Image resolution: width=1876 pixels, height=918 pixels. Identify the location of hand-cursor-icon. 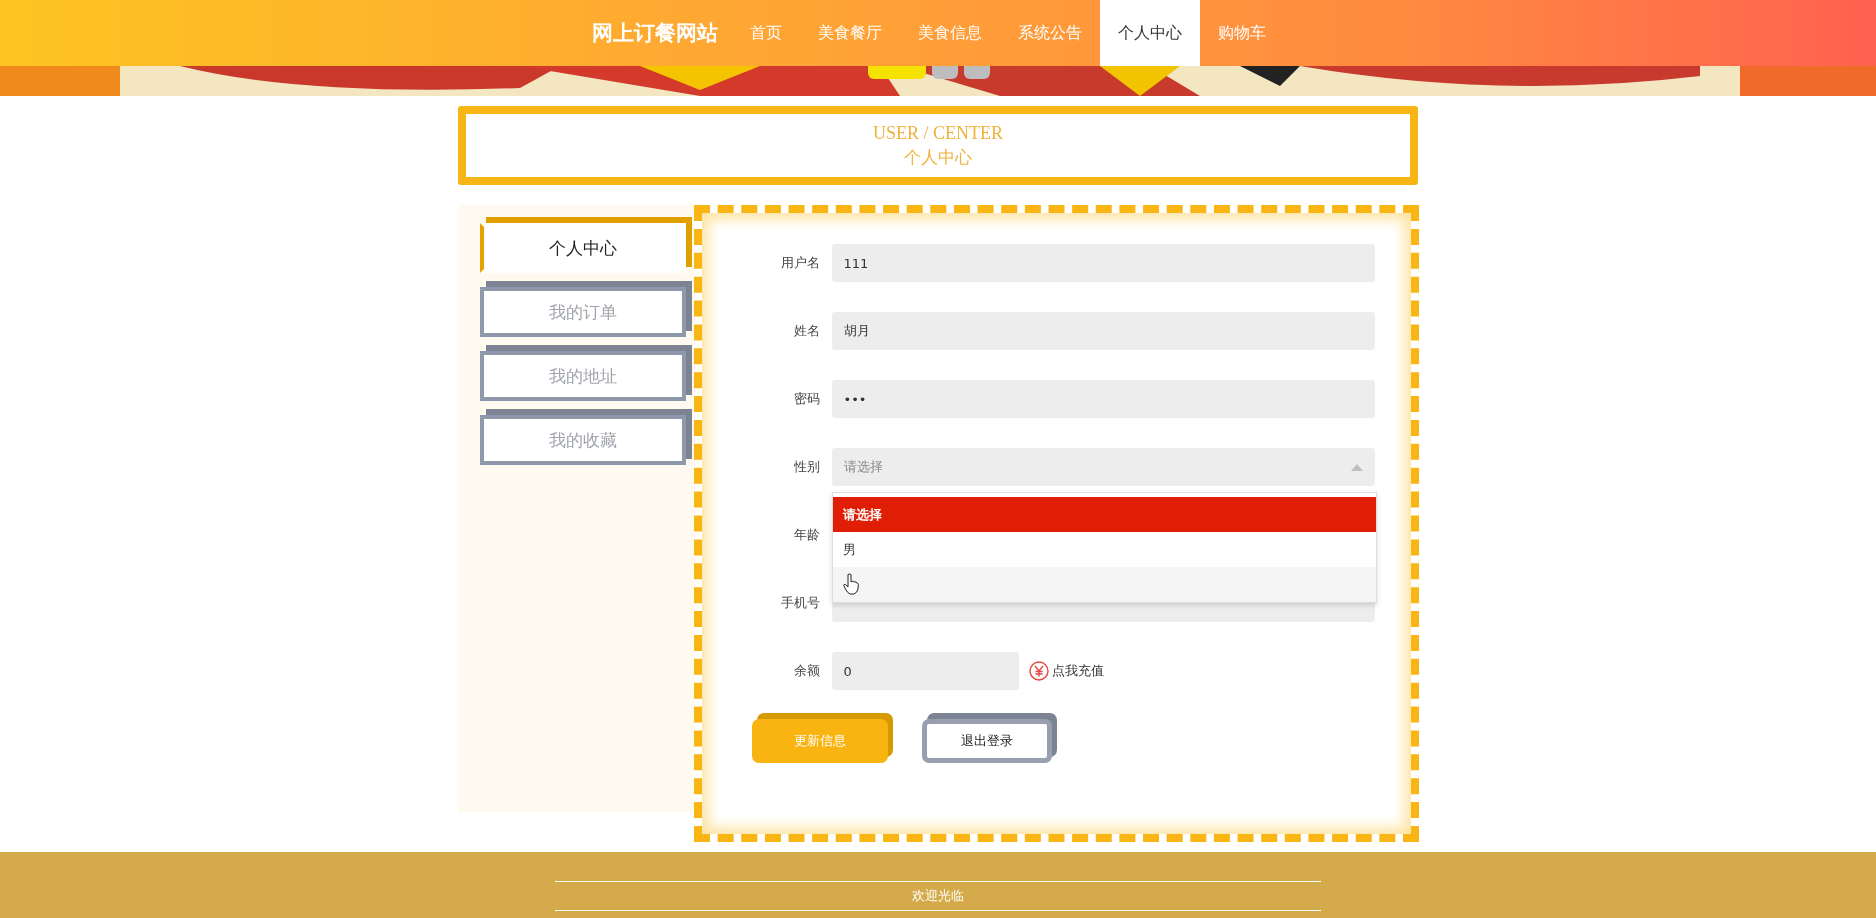
(850, 584).